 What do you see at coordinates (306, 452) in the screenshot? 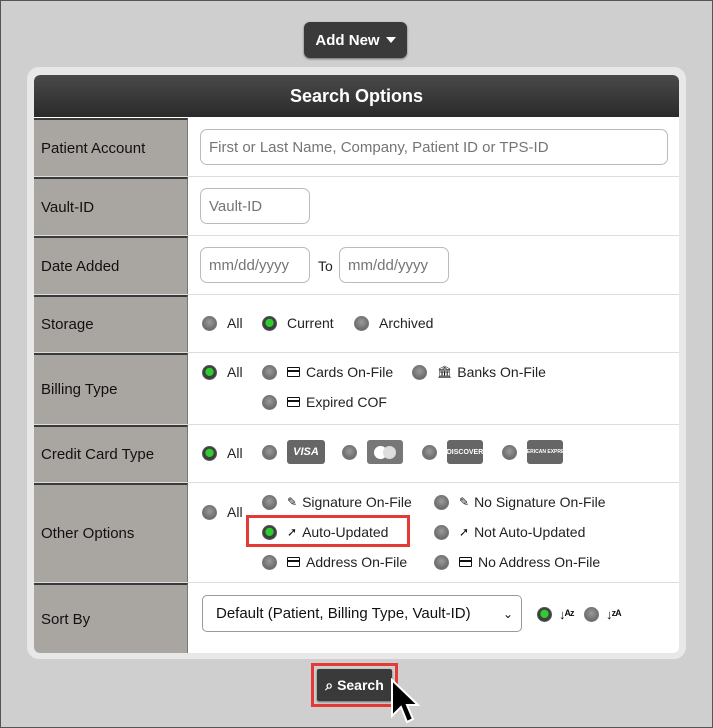
I see `visa-icon: VISA` at bounding box center [306, 452].